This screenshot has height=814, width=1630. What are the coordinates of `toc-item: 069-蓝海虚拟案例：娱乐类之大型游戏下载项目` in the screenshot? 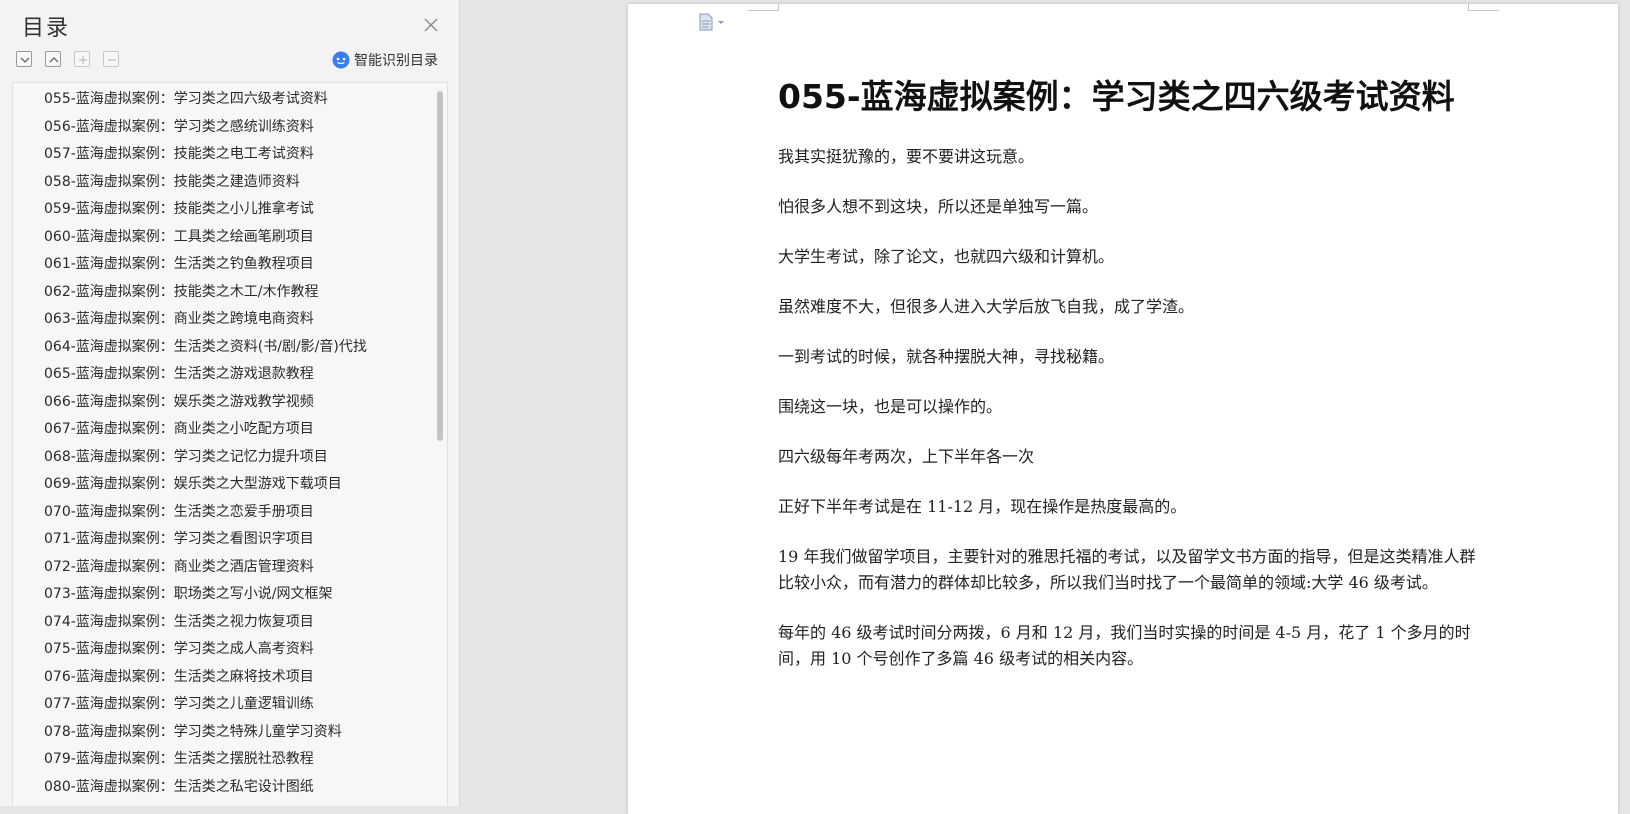 It's located at (223, 485).